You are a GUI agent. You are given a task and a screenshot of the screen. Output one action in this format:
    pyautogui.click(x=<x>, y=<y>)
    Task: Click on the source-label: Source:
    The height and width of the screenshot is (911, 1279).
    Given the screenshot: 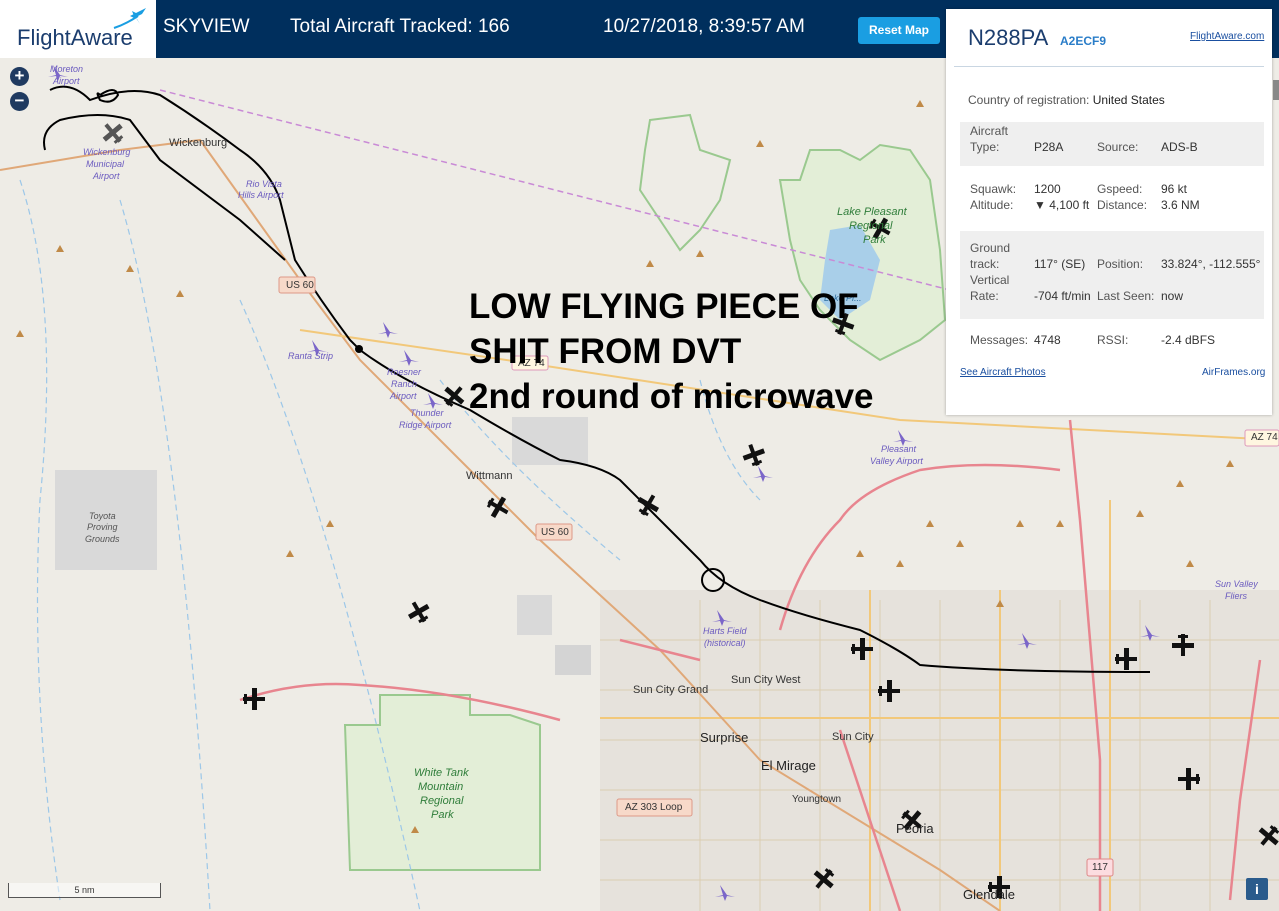 What is the action you would take?
    pyautogui.click(x=1118, y=147)
    